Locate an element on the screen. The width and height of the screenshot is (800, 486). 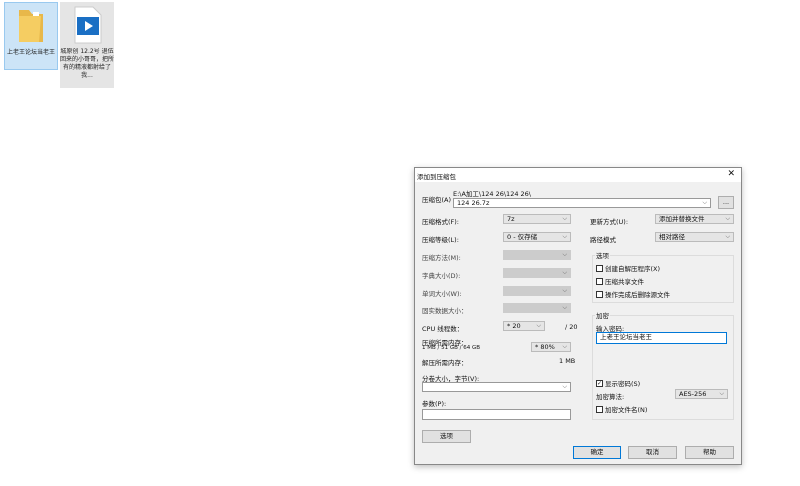
desktop-icon-folder: 上老王论坛当老王 is located at coordinates (31, 36).